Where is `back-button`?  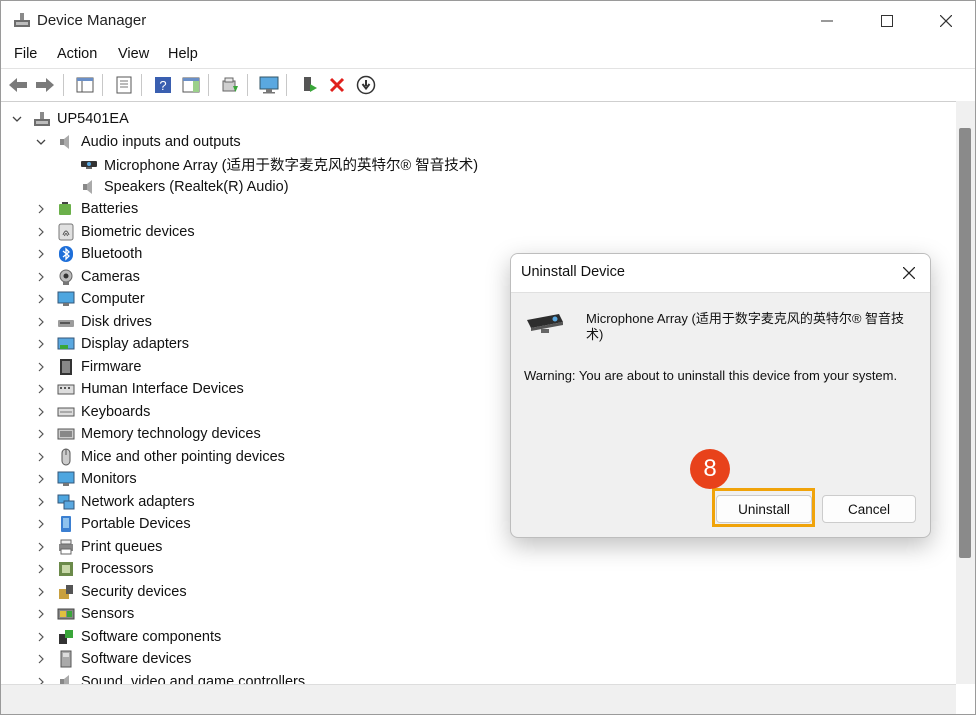
back-button is located at coordinates (18, 85).